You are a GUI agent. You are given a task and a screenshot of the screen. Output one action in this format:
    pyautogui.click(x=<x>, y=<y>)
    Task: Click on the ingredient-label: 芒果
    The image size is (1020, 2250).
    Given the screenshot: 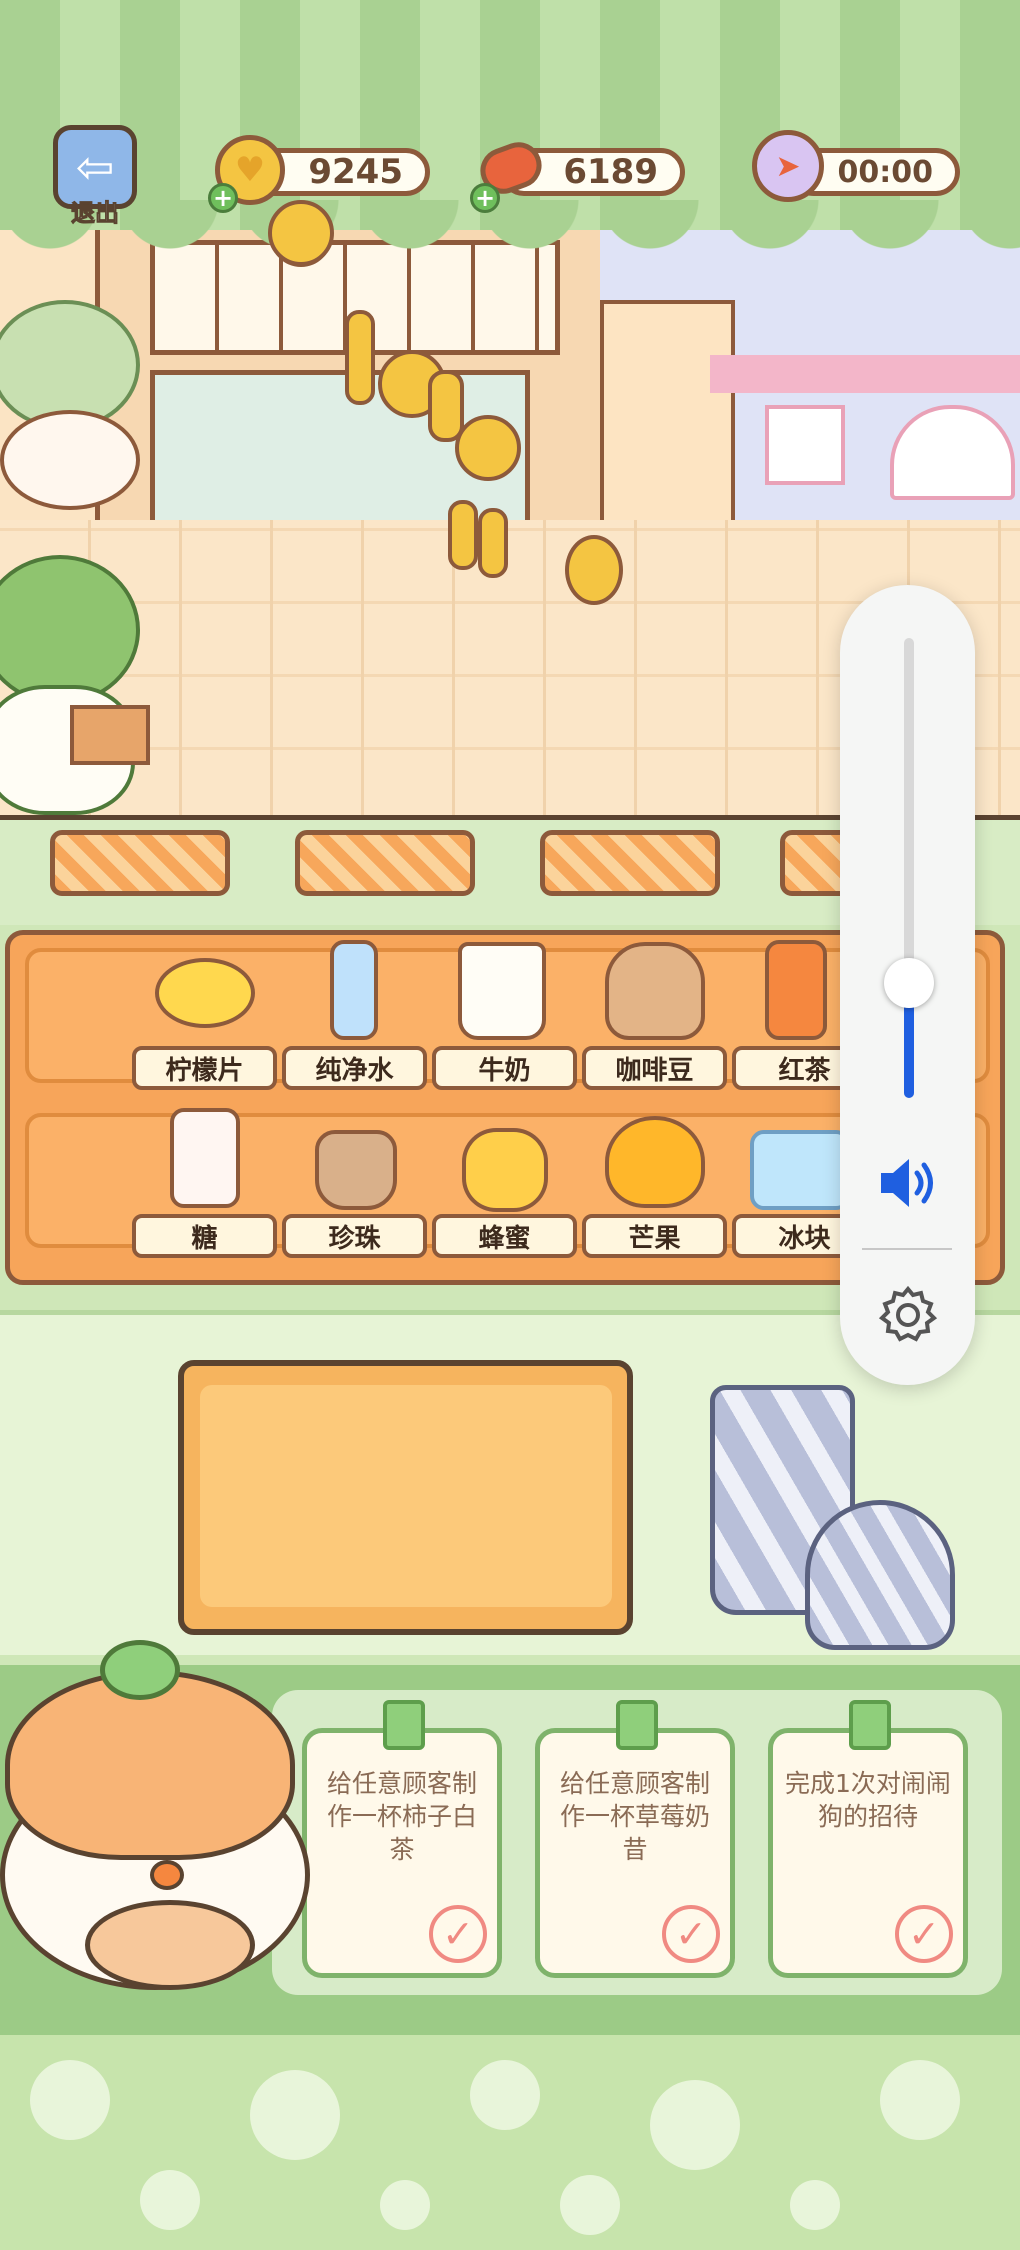 What is the action you would take?
    pyautogui.click(x=654, y=1236)
    